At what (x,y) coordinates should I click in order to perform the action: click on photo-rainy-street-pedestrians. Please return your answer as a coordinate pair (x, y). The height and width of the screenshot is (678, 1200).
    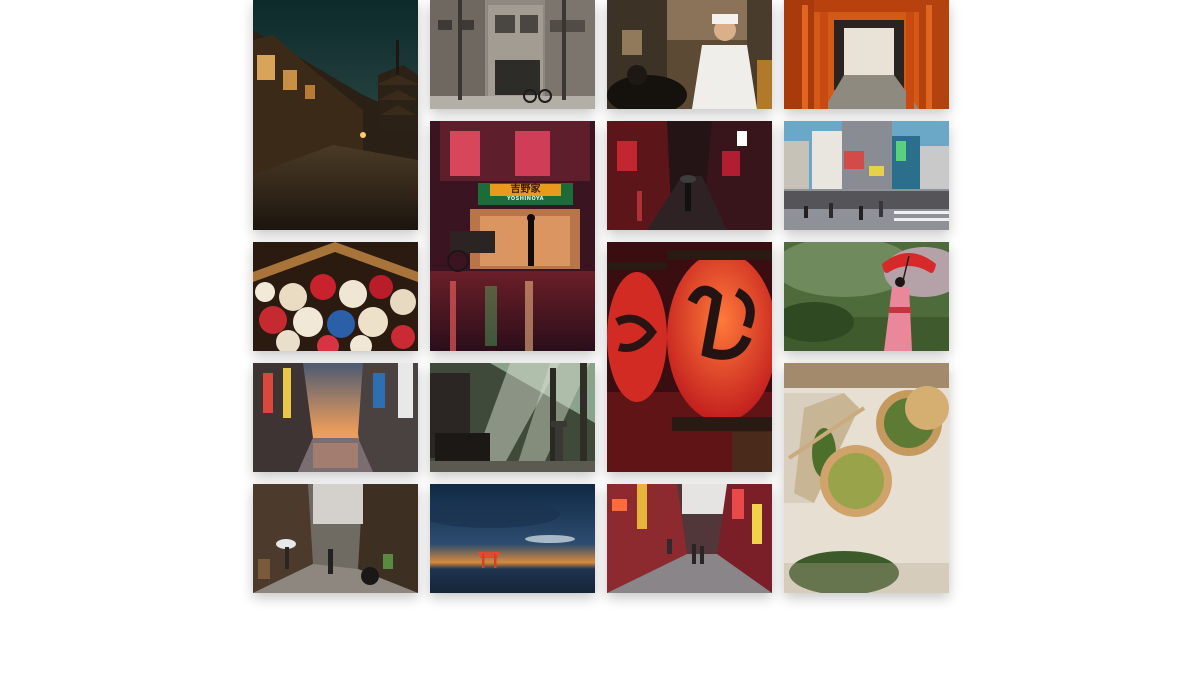
    Looking at the image, I should click on (335, 538).